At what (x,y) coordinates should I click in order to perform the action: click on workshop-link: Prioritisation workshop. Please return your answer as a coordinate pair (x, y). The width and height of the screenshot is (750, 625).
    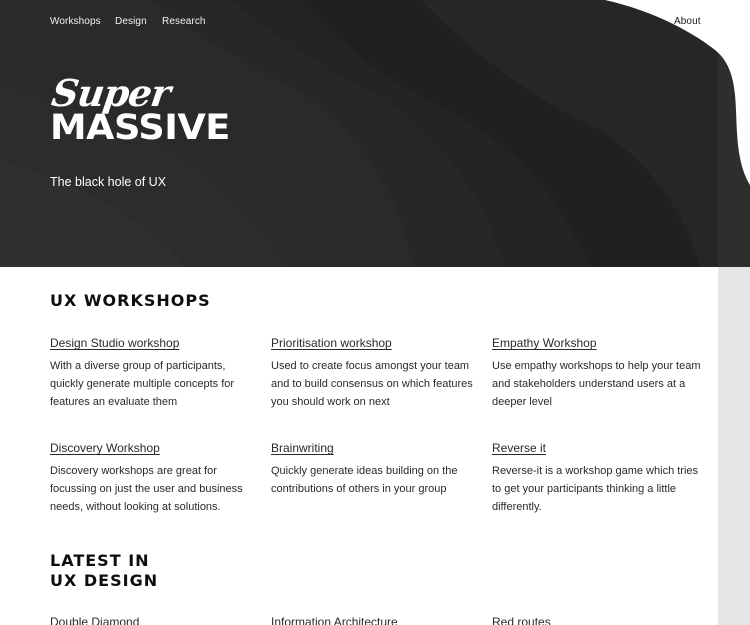
    Looking at the image, I should click on (331, 343).